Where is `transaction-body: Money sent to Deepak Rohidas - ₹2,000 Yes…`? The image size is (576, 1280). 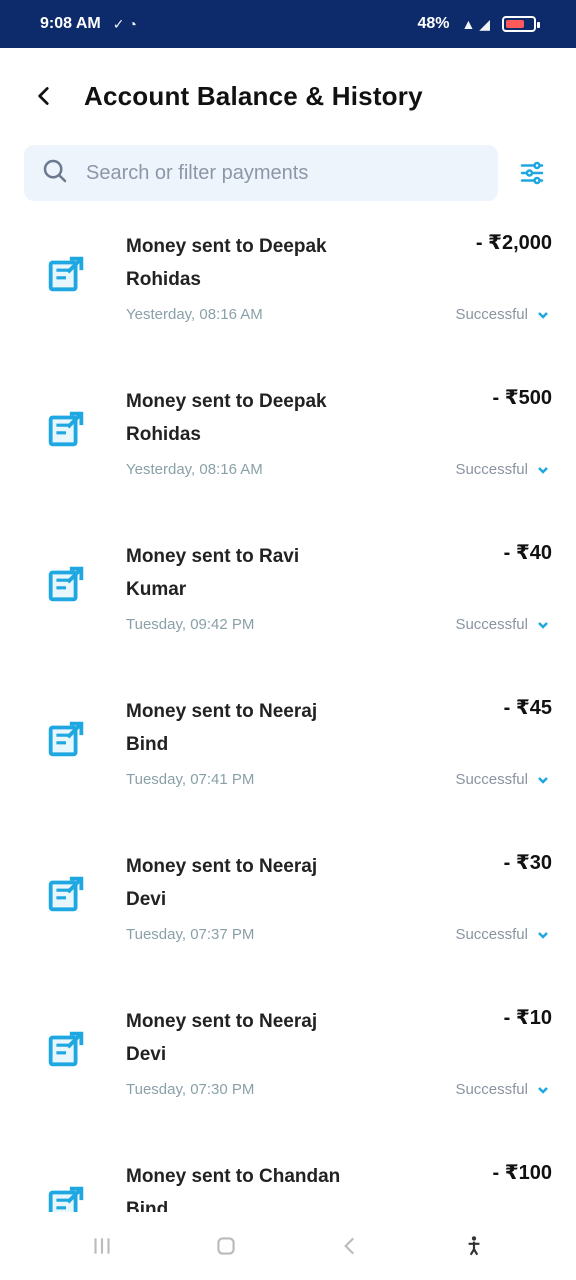
transaction-body: Money sent to Deepak Rohidas - ₹2,000 Yes… is located at coordinates (339, 298).